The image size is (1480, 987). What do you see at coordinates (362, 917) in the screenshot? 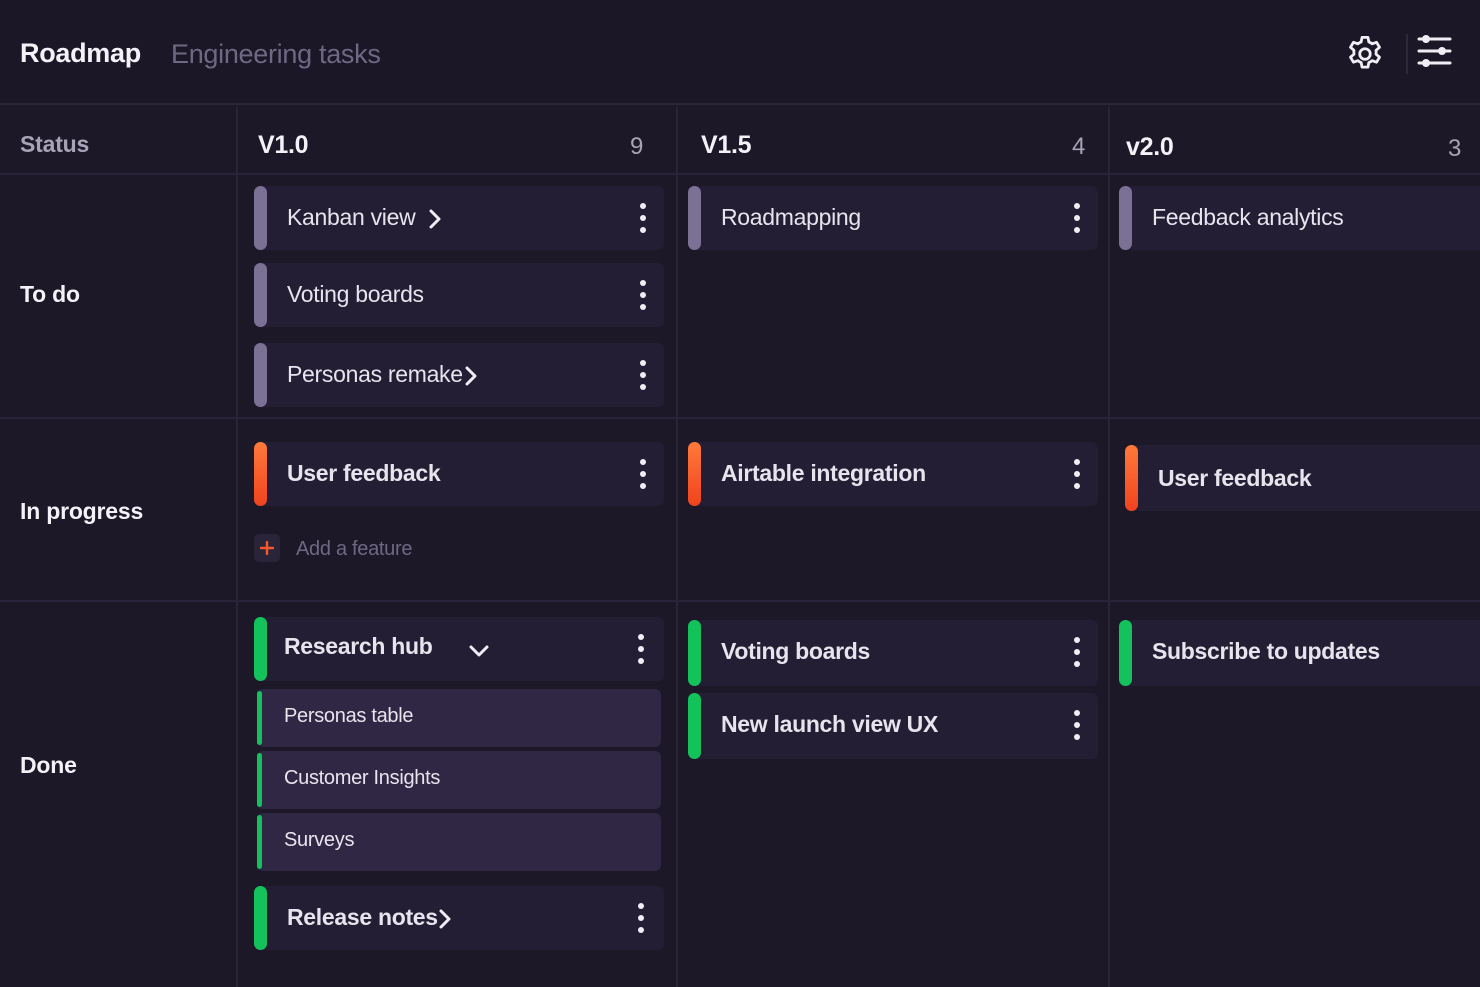
I see `feature-title: Release notes` at bounding box center [362, 917].